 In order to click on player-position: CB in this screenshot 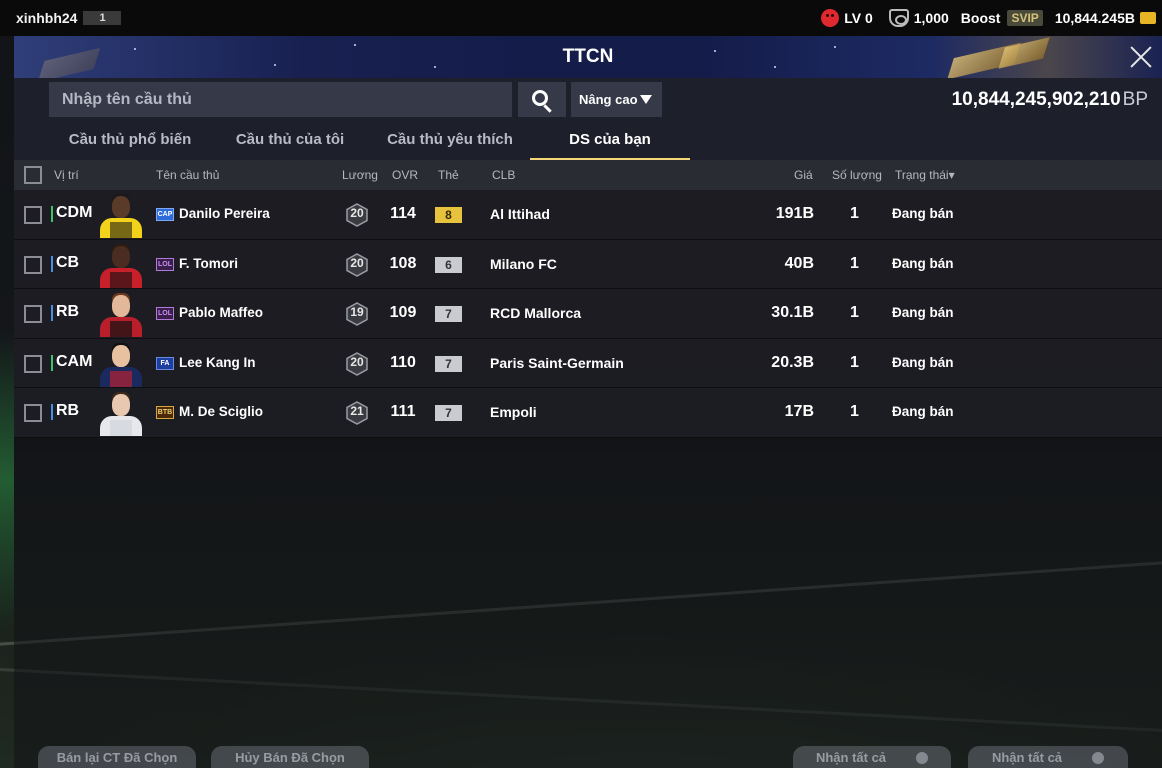, I will do `click(65, 263)`.